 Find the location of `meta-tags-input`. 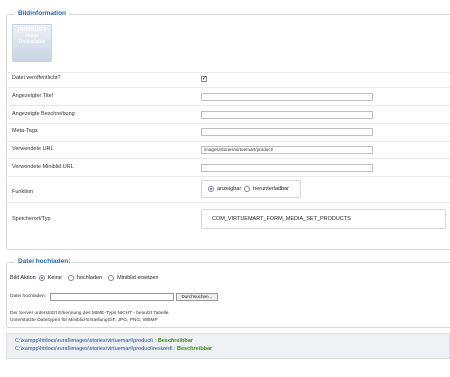

meta-tags-input is located at coordinates (287, 132).